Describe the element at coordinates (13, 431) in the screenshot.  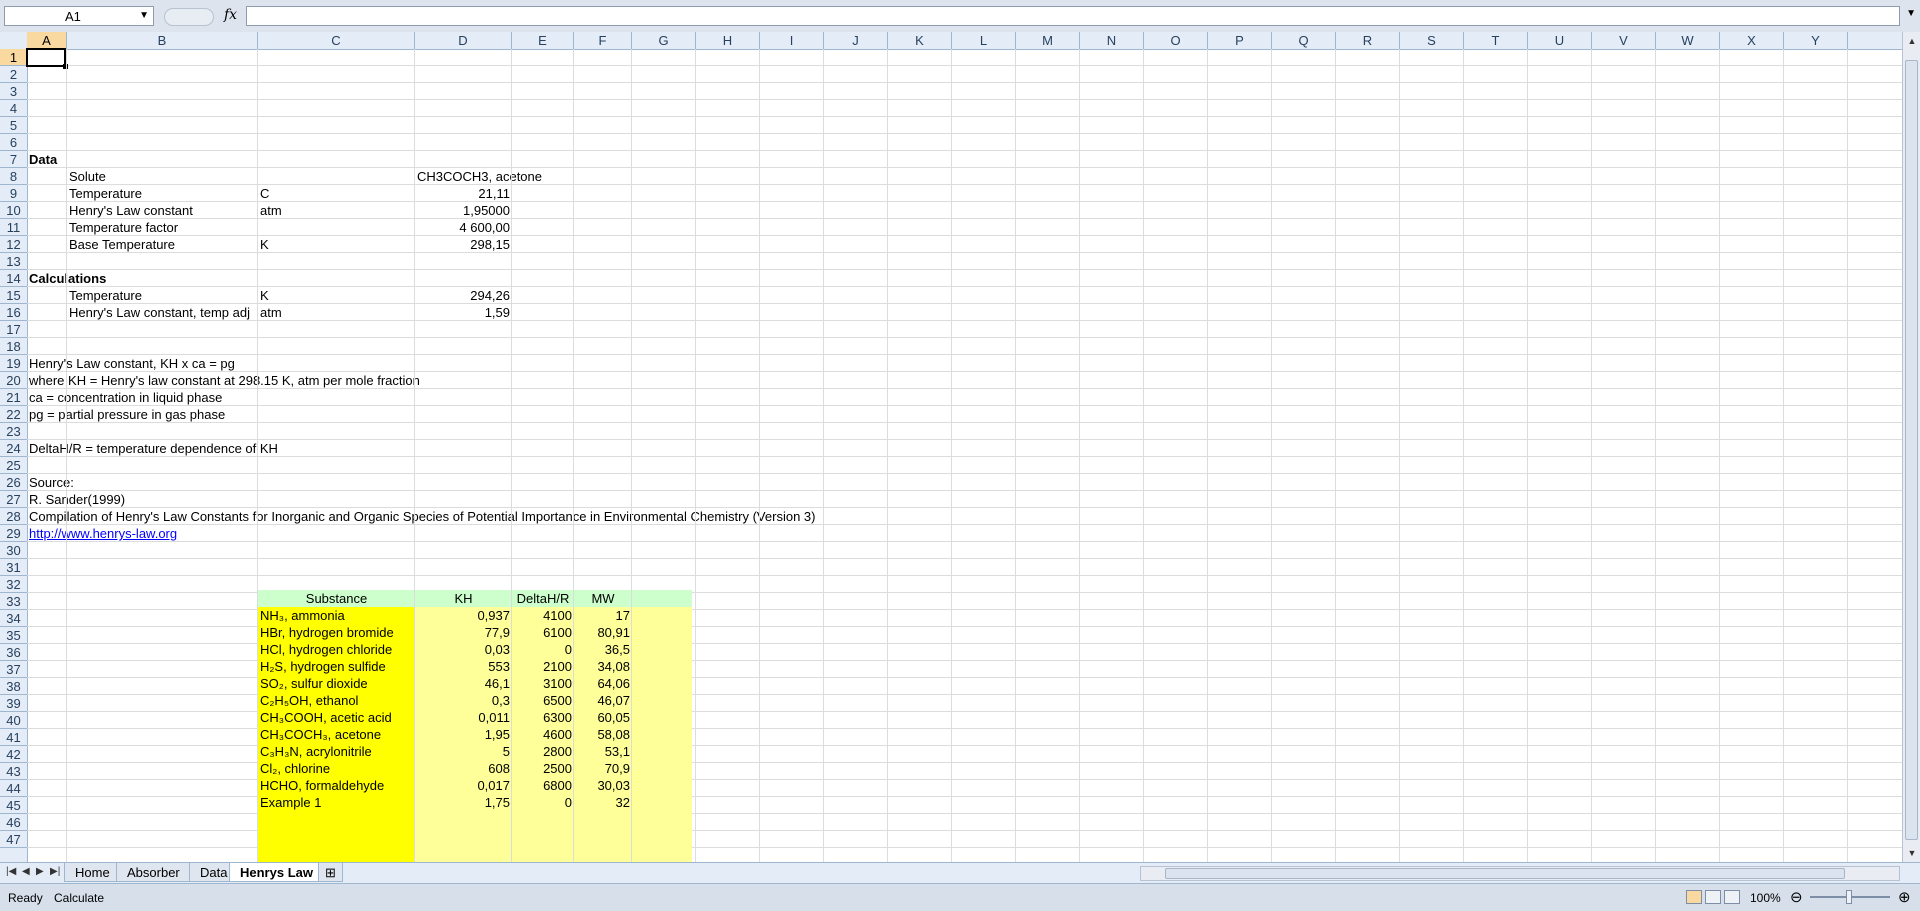
I see `row-header: 23` at that location.